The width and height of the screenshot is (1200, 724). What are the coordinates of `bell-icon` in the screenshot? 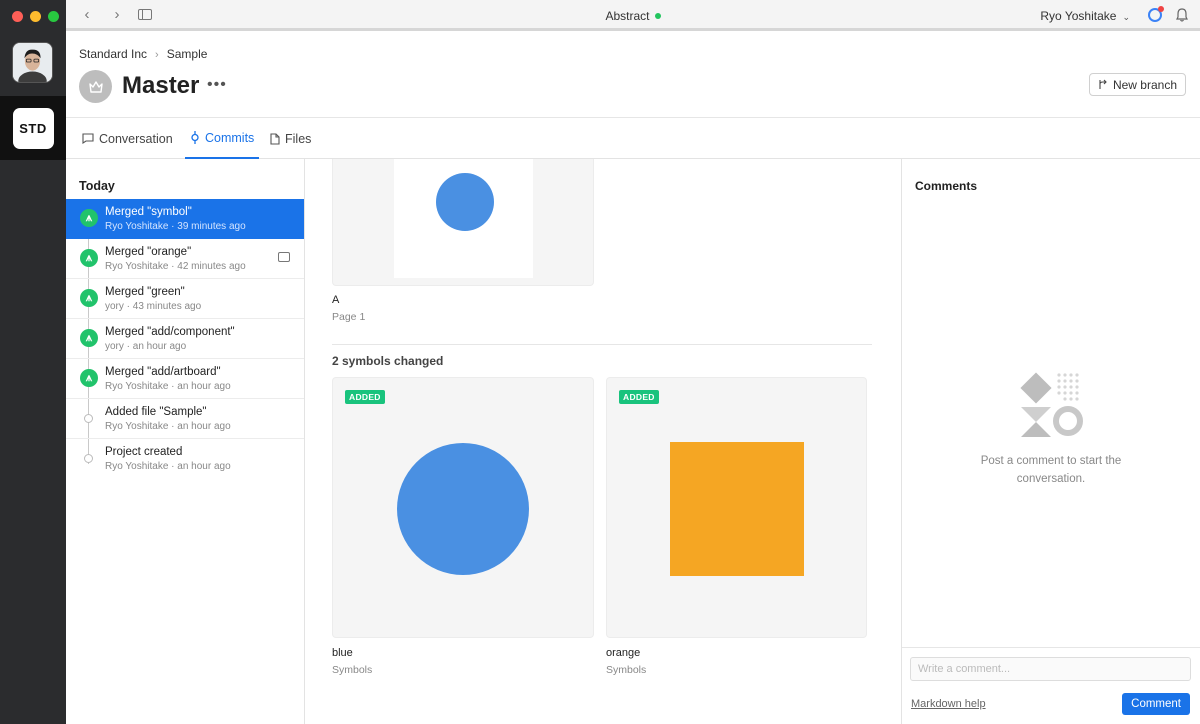 It's located at (1182, 15).